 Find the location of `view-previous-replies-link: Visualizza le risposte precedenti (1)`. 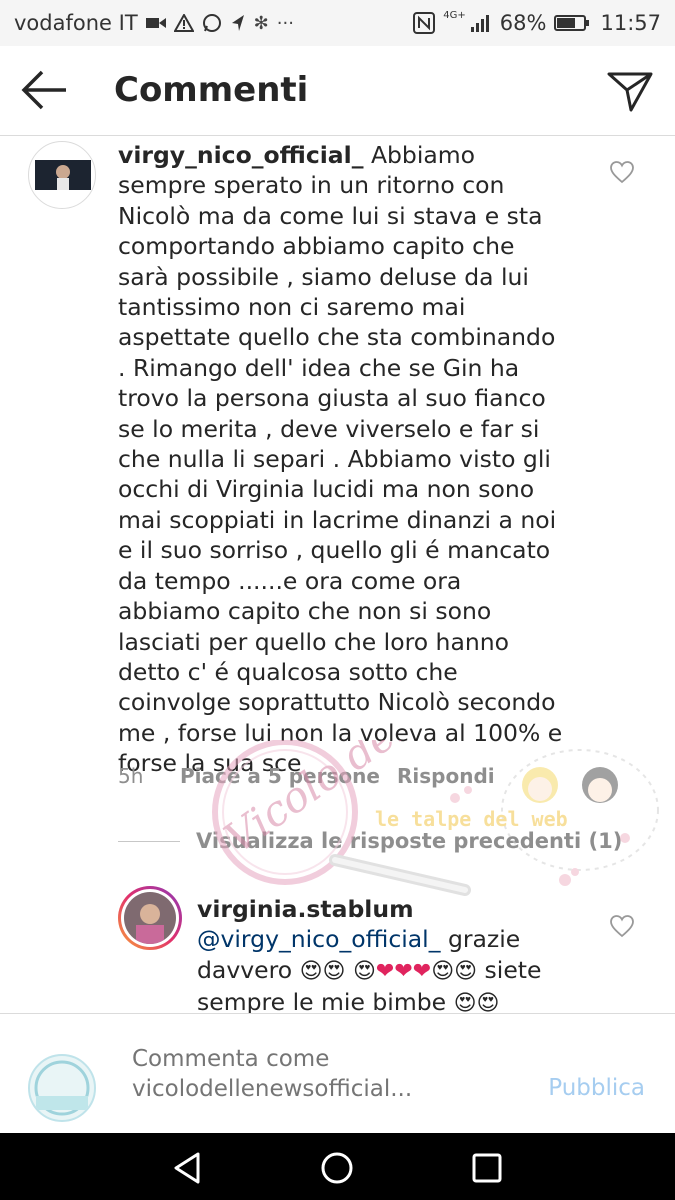

view-previous-replies-link: Visualizza le risposte precedenti (1) is located at coordinates (409, 841).